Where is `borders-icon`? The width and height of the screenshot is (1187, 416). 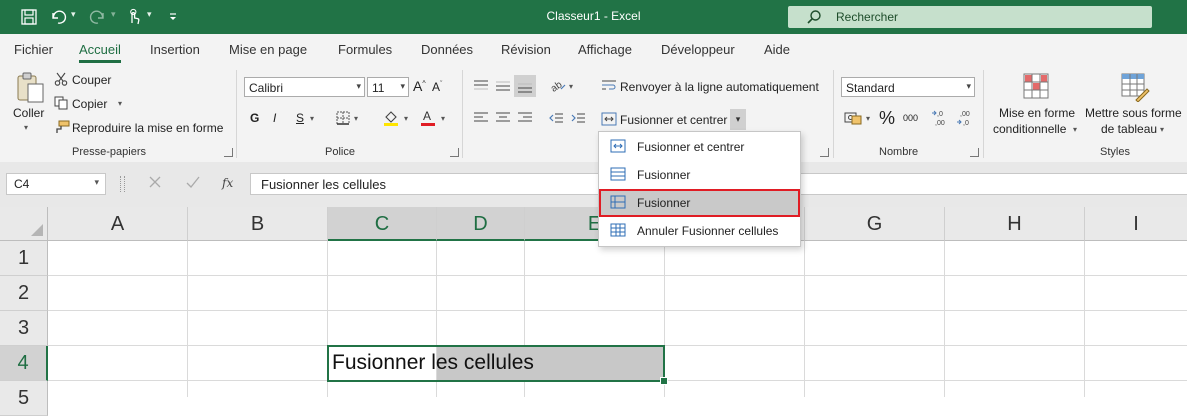
borders-icon is located at coordinates (343, 118).